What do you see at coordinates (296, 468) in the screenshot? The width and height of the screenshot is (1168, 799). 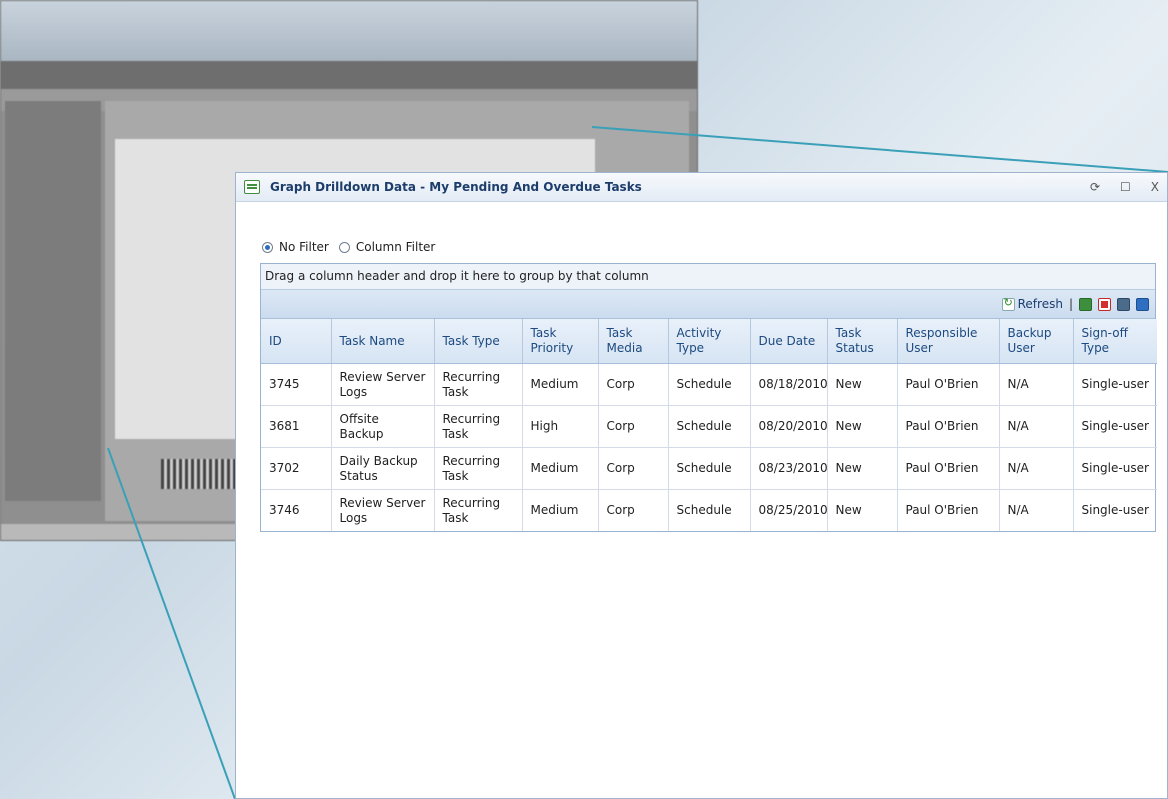 I see `cell-id: 3702` at bounding box center [296, 468].